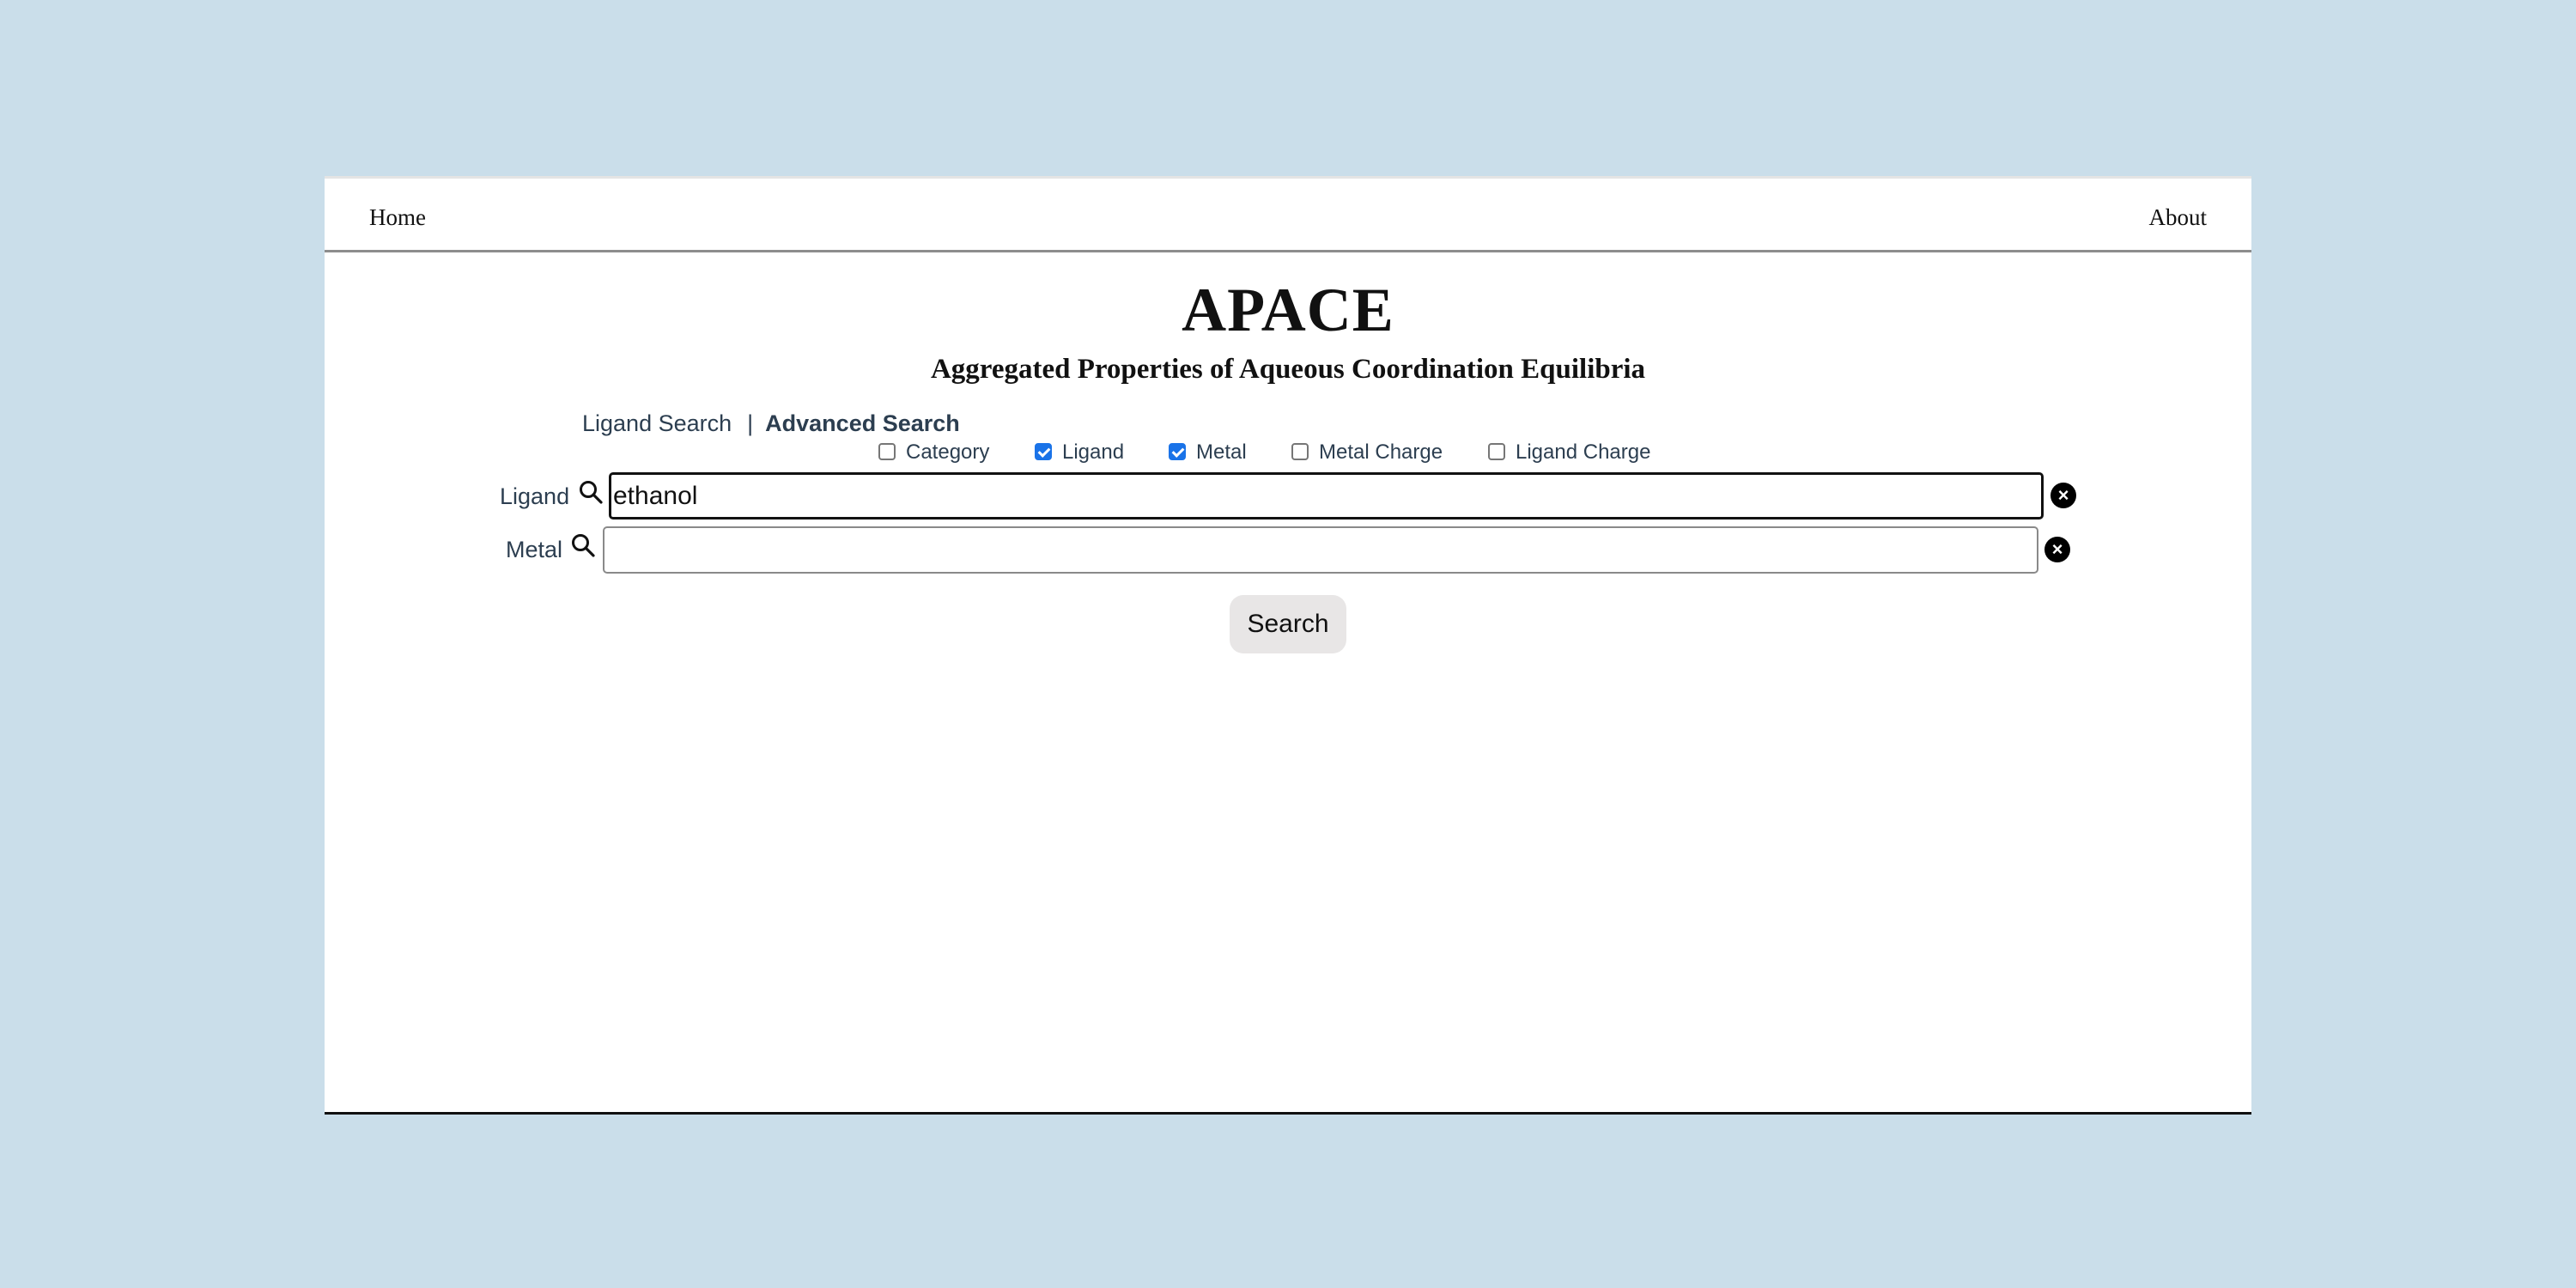  Describe the element at coordinates (535, 496) in the screenshot. I see `ligand-field-label: Ligand` at that location.